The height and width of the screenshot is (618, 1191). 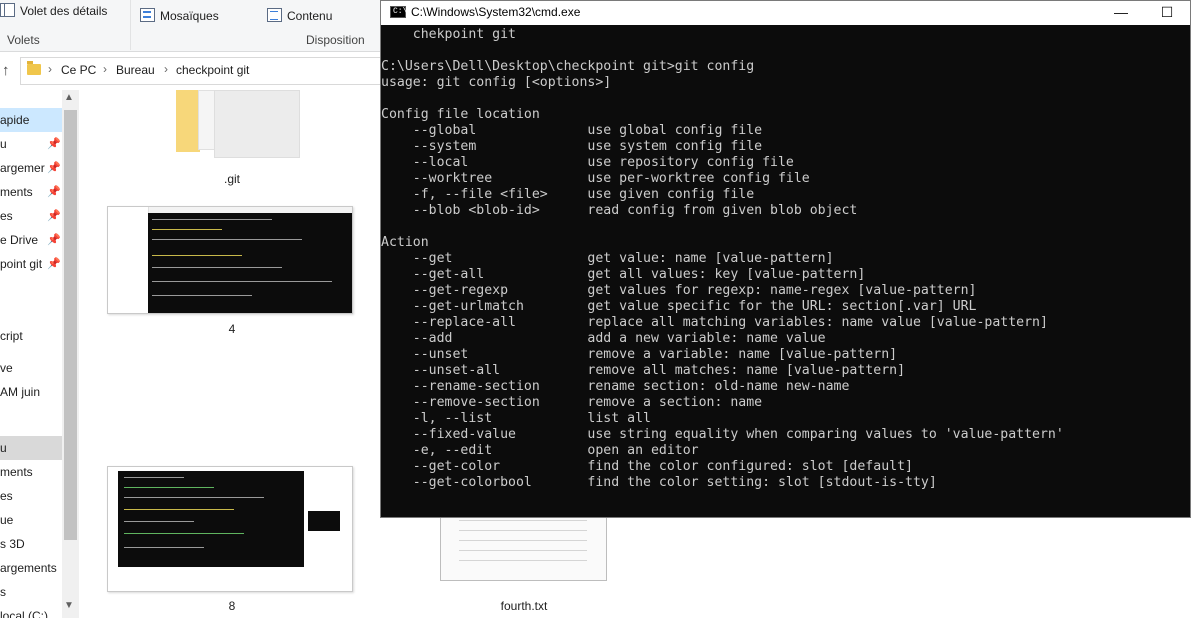 What do you see at coordinates (6, 368) in the screenshot?
I see `nav-item-label: ve` at bounding box center [6, 368].